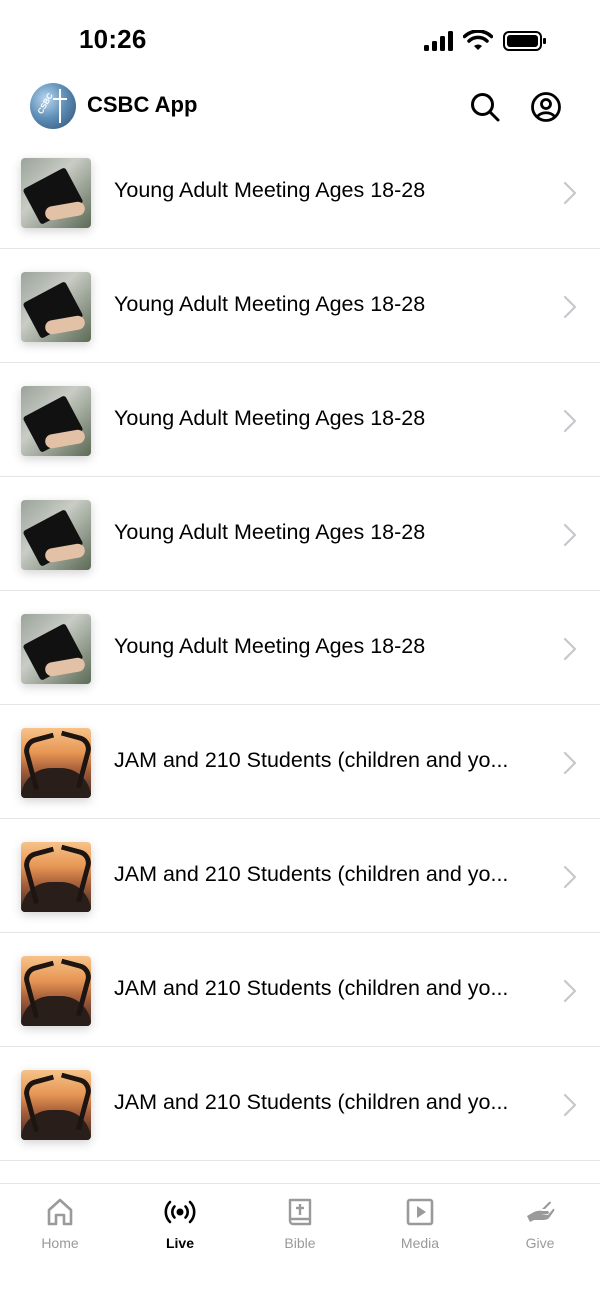 The width and height of the screenshot is (600, 1301). What do you see at coordinates (180, 1212) in the screenshot?
I see `broadcast-icon` at bounding box center [180, 1212].